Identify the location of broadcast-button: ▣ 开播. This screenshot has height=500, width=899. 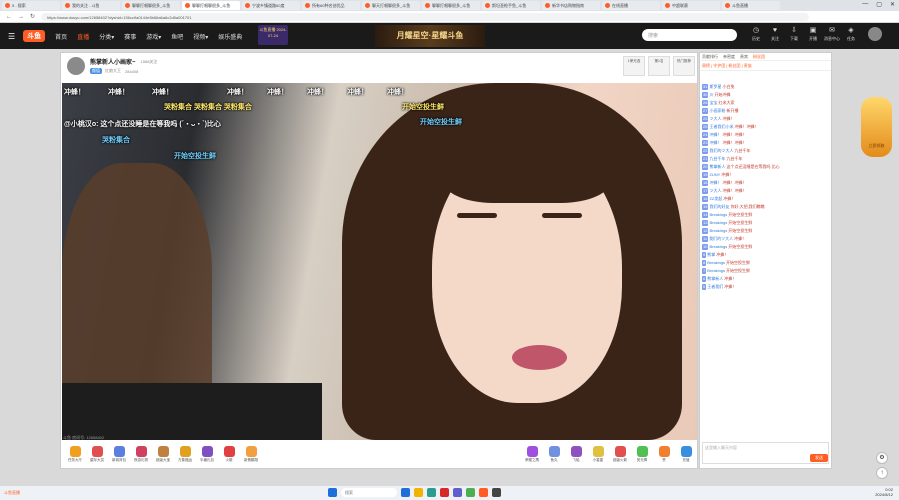
(813, 33).